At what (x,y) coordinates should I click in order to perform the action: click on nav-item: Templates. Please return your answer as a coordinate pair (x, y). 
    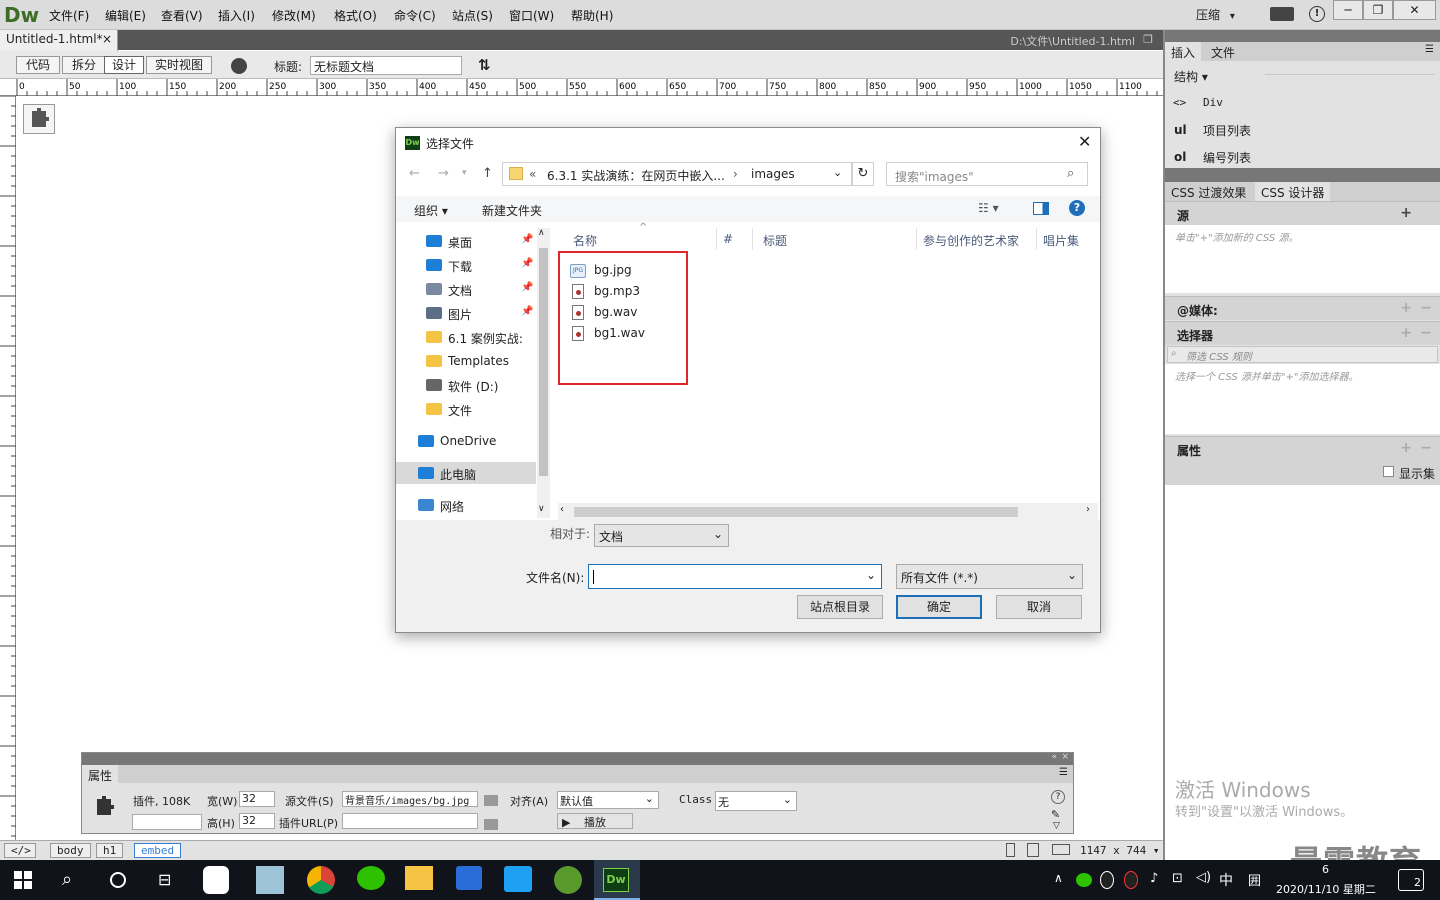
    Looking at the image, I should click on (478, 361).